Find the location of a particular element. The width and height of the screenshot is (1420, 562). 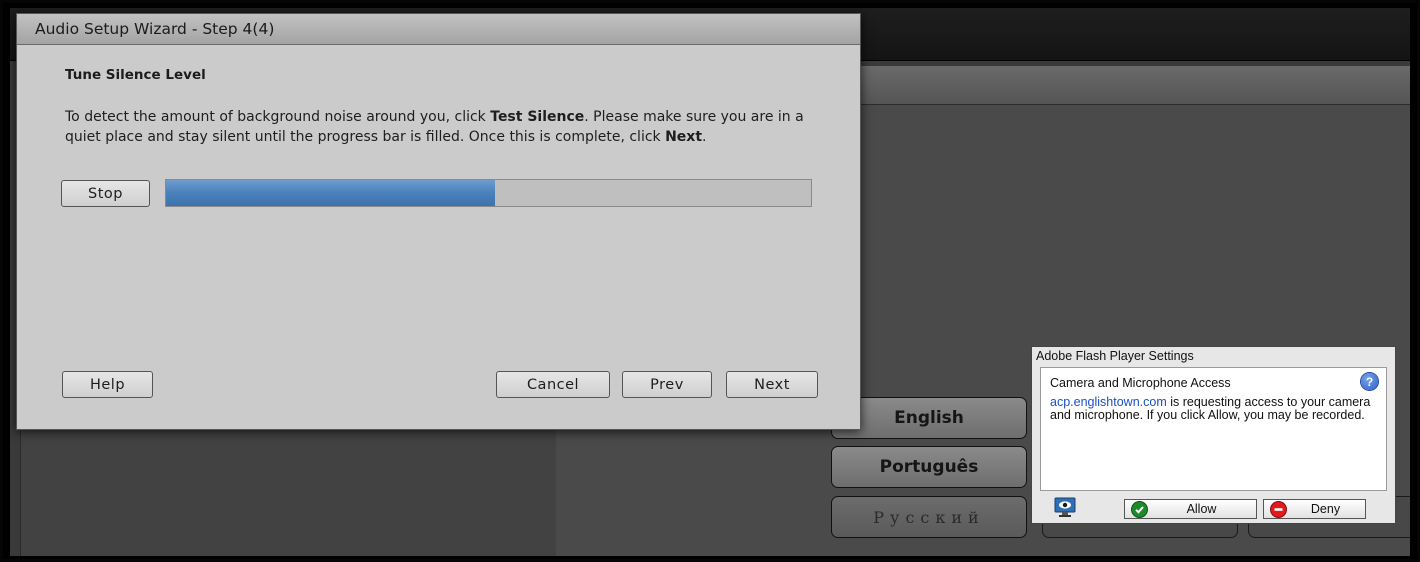

check-circle-icon is located at coordinates (1139, 509).